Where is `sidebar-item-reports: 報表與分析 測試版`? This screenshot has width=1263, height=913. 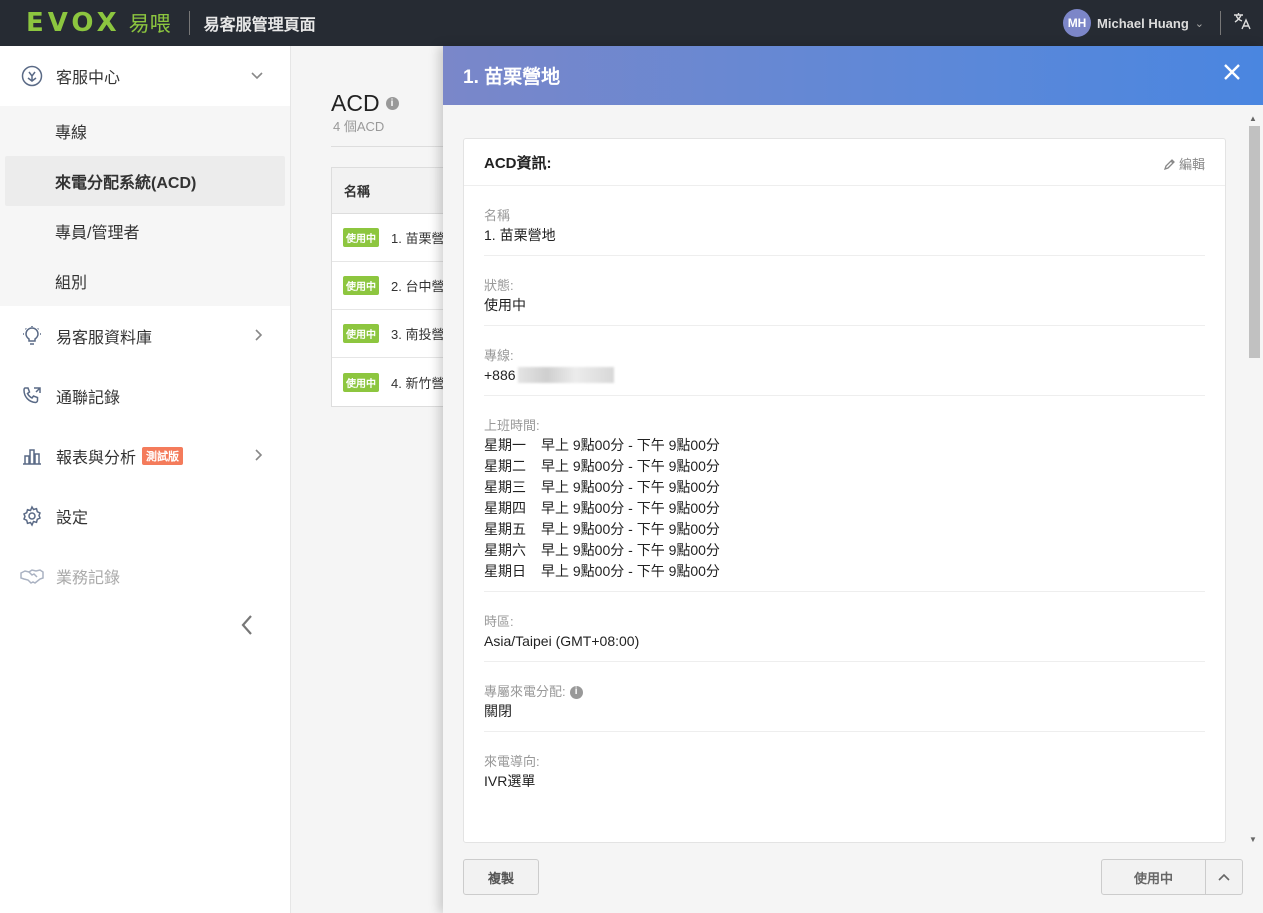
sidebar-item-reports: 報表與分析 測試版 is located at coordinates (145, 456).